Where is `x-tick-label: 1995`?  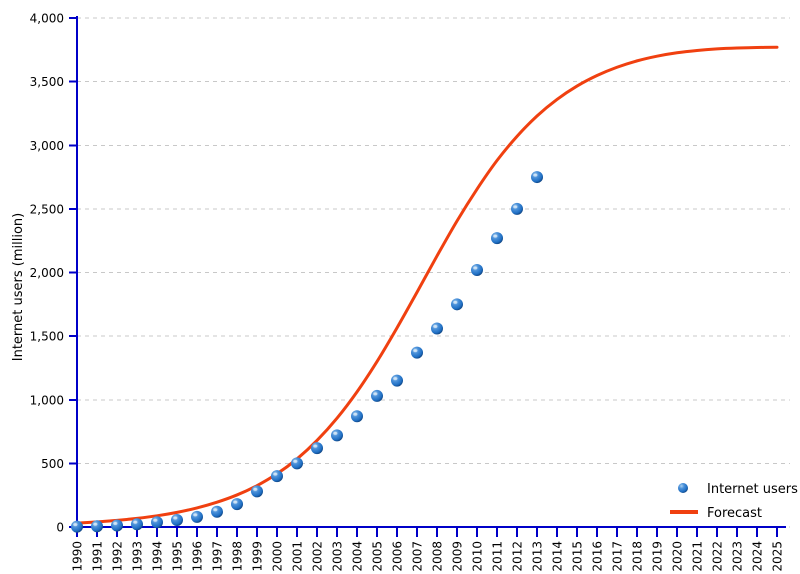
x-tick-label: 1995 is located at coordinates (178, 556).